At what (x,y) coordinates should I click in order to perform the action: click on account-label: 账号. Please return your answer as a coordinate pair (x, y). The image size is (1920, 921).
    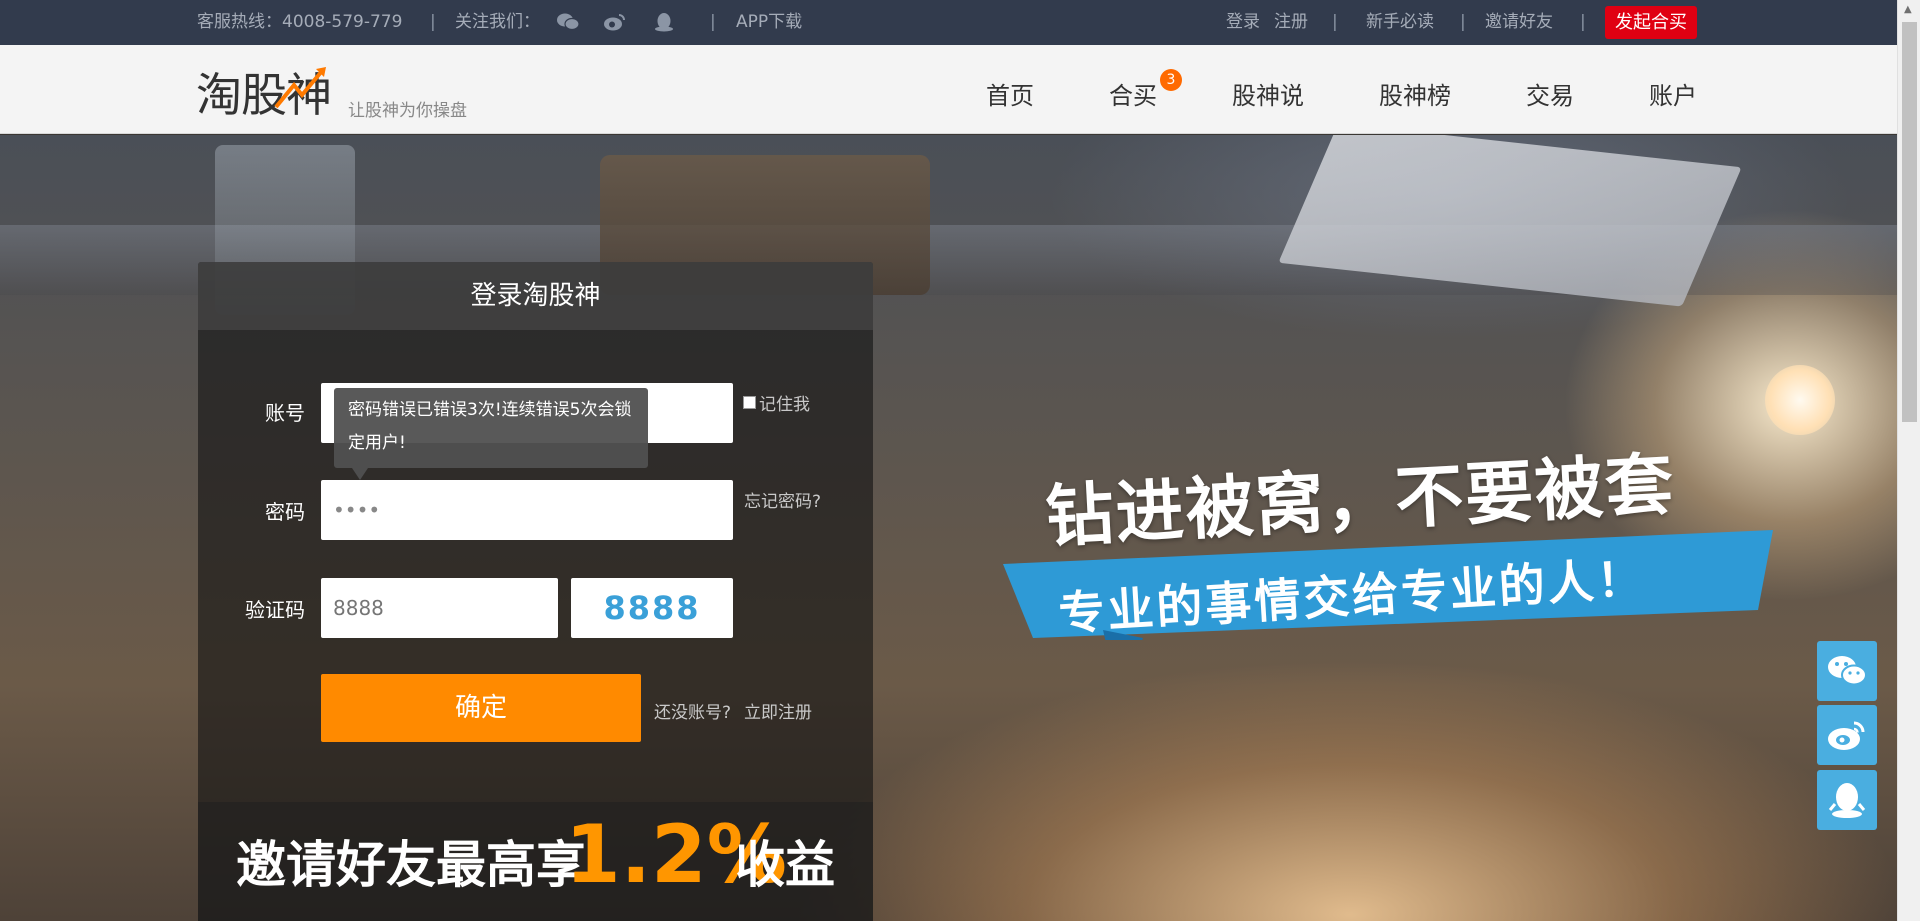
    Looking at the image, I should click on (285, 413).